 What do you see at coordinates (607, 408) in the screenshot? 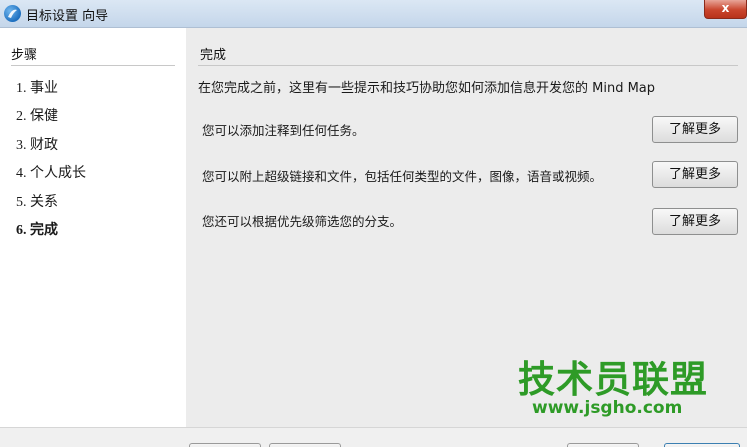
I see `watermark-url: www.jsgho.com` at bounding box center [607, 408].